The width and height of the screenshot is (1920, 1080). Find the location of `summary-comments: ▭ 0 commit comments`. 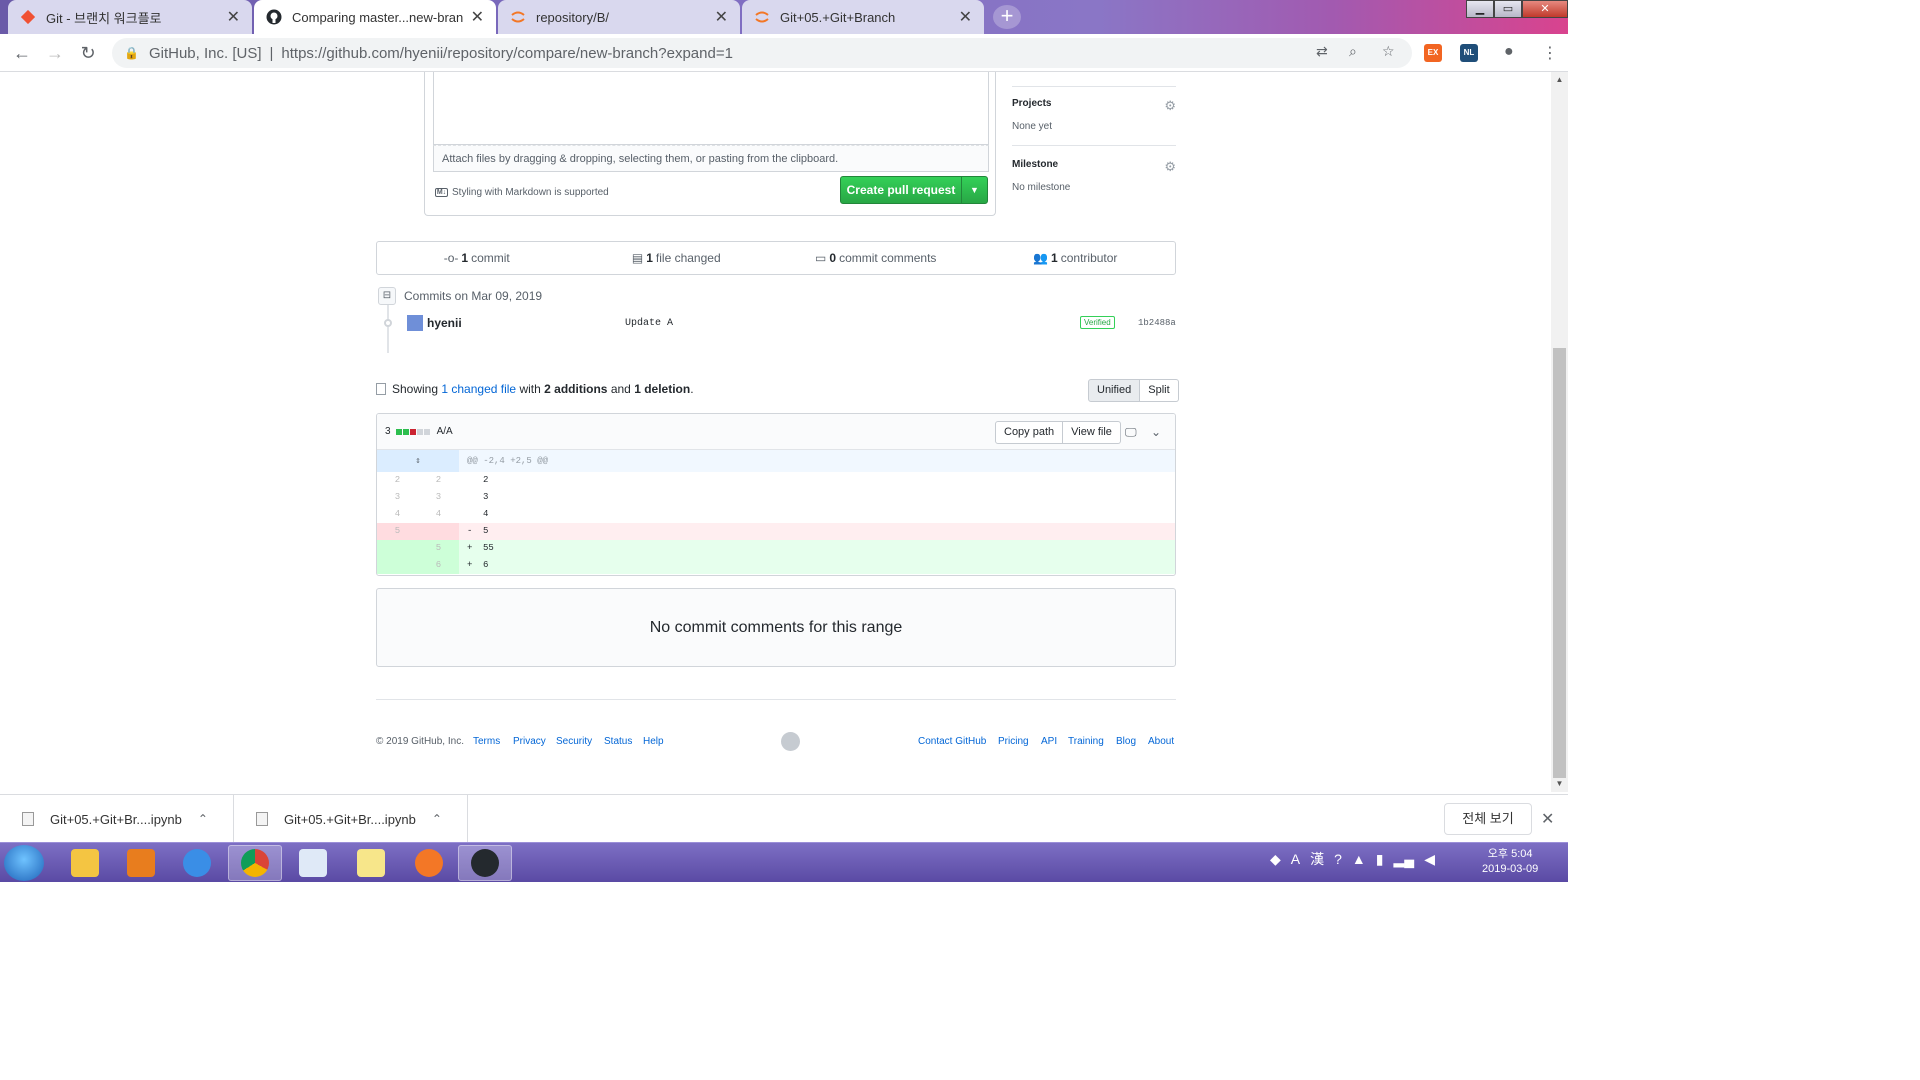

summary-comments: ▭ 0 commit comments is located at coordinates (876, 258).